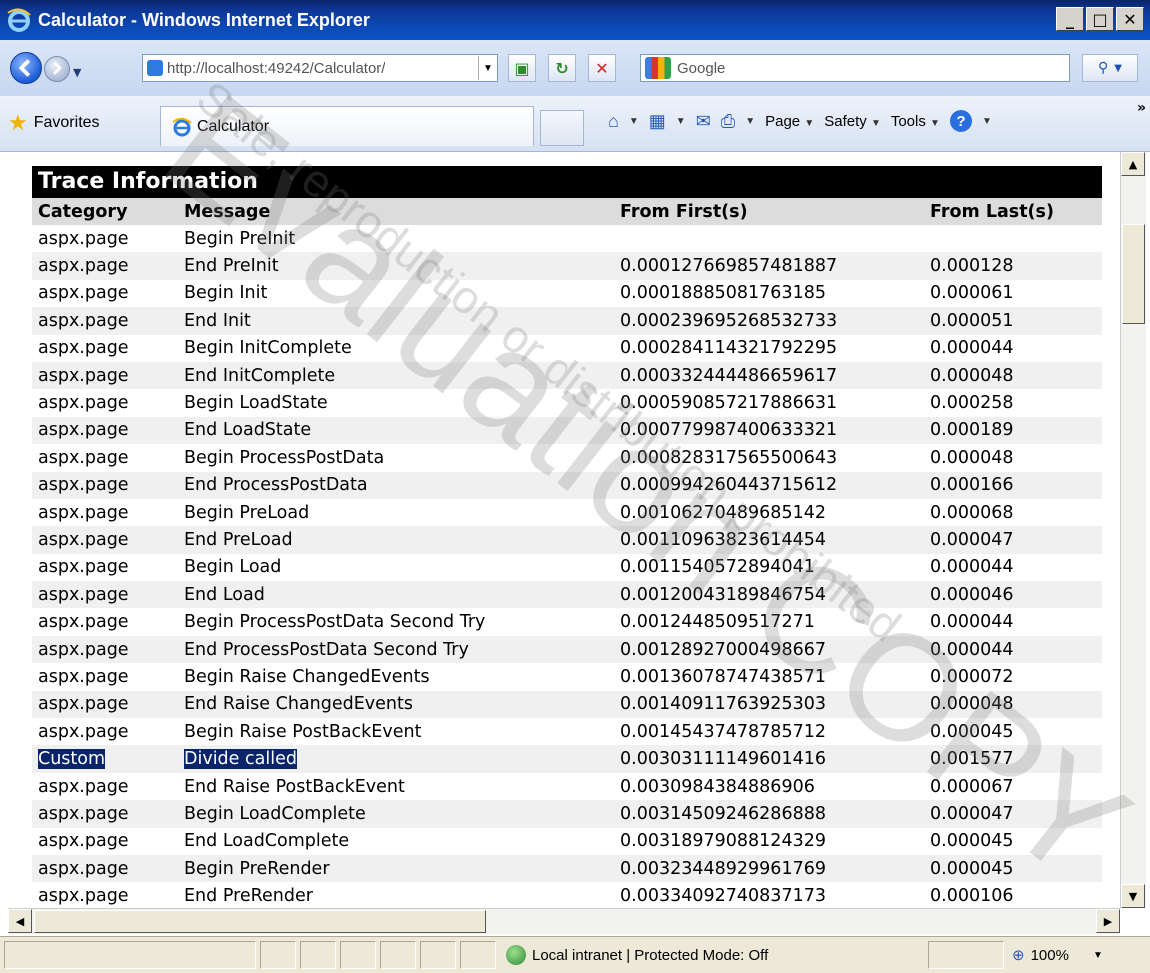  I want to click on cell-from-first: 0.0012448509517271, so click(717, 622).